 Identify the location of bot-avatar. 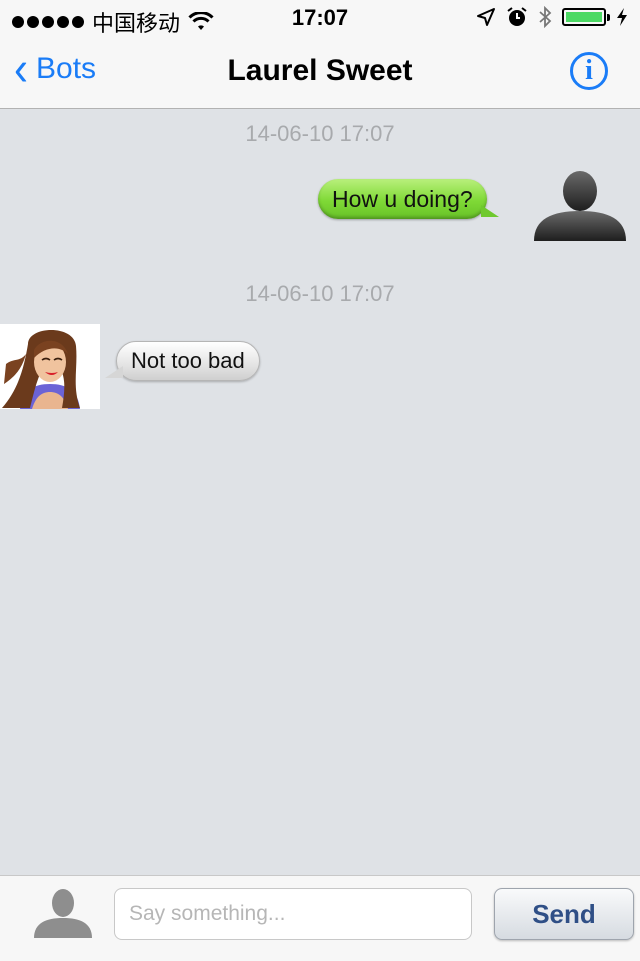
(50, 366).